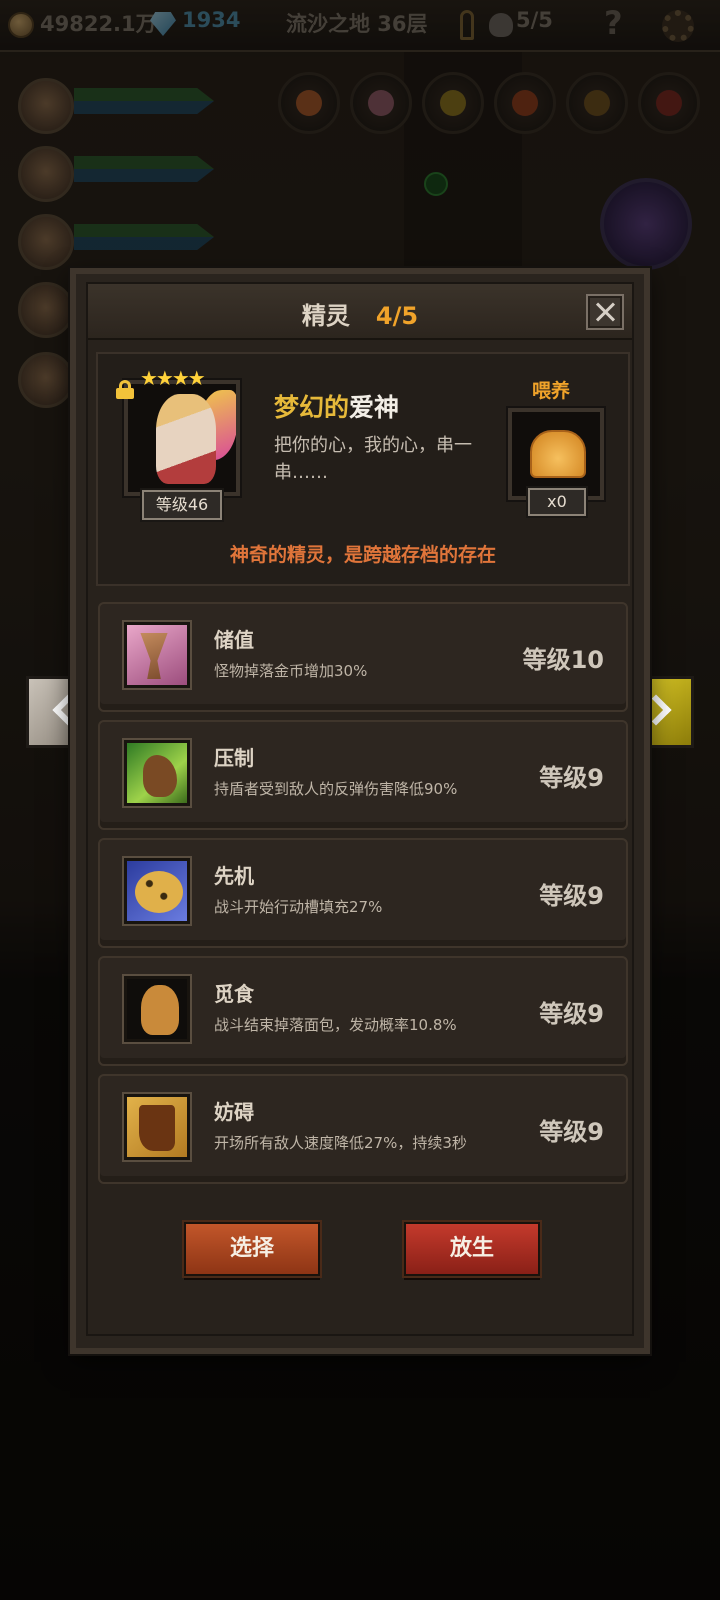 This screenshot has width=720, height=1600. Describe the element at coordinates (234, 994) in the screenshot. I see `skill-name: 觅食` at that location.